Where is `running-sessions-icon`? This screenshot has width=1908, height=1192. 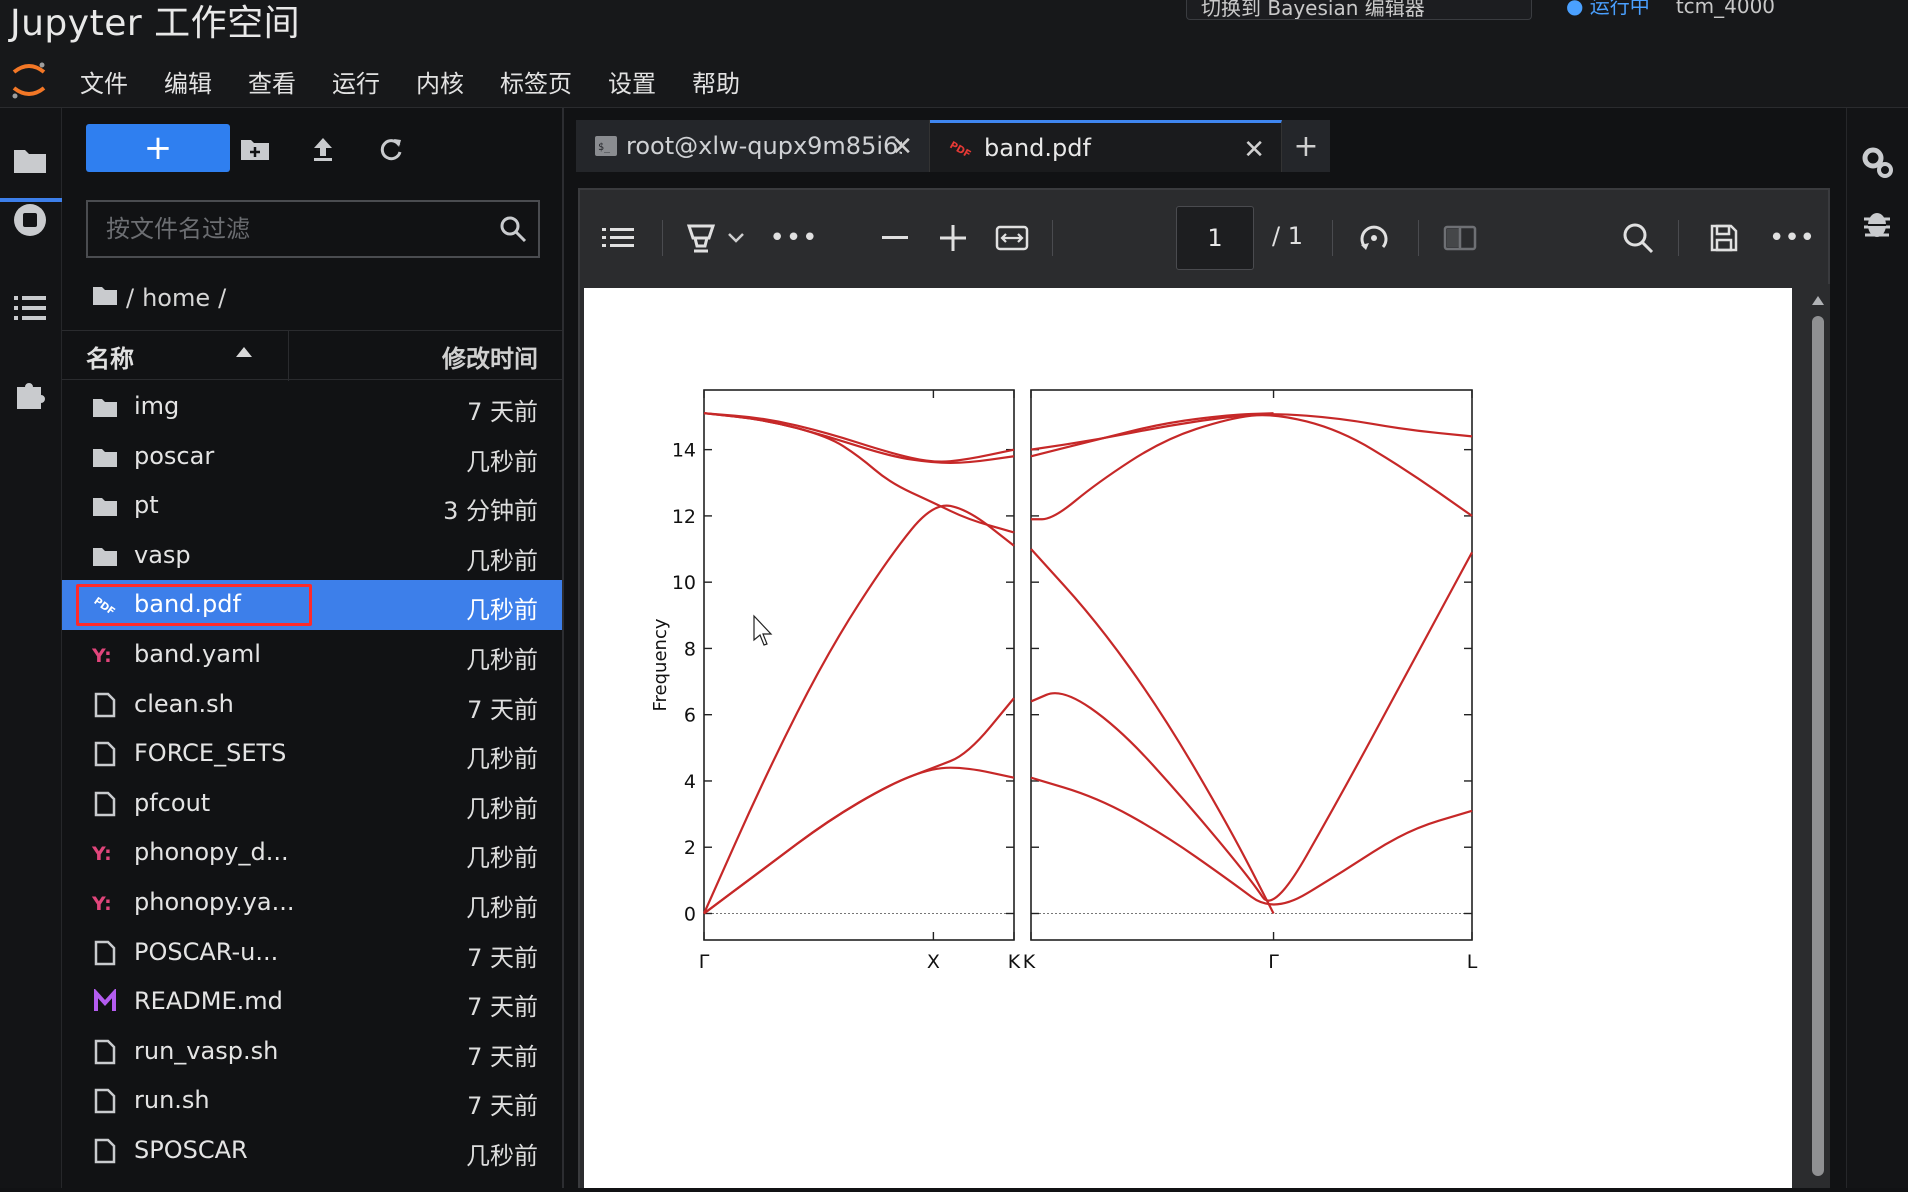 running-sessions-icon is located at coordinates (30, 220).